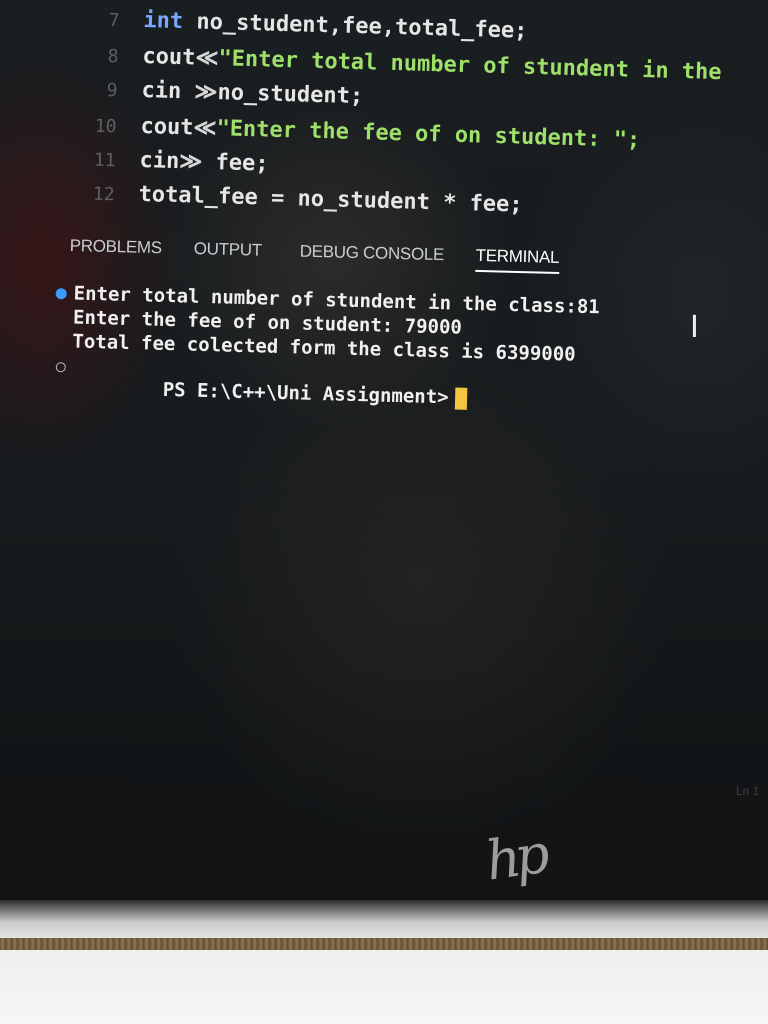 Image resolution: width=768 pixels, height=1024 pixels. I want to click on code-token: total_fee = no_student * fee;, so click(330, 199).